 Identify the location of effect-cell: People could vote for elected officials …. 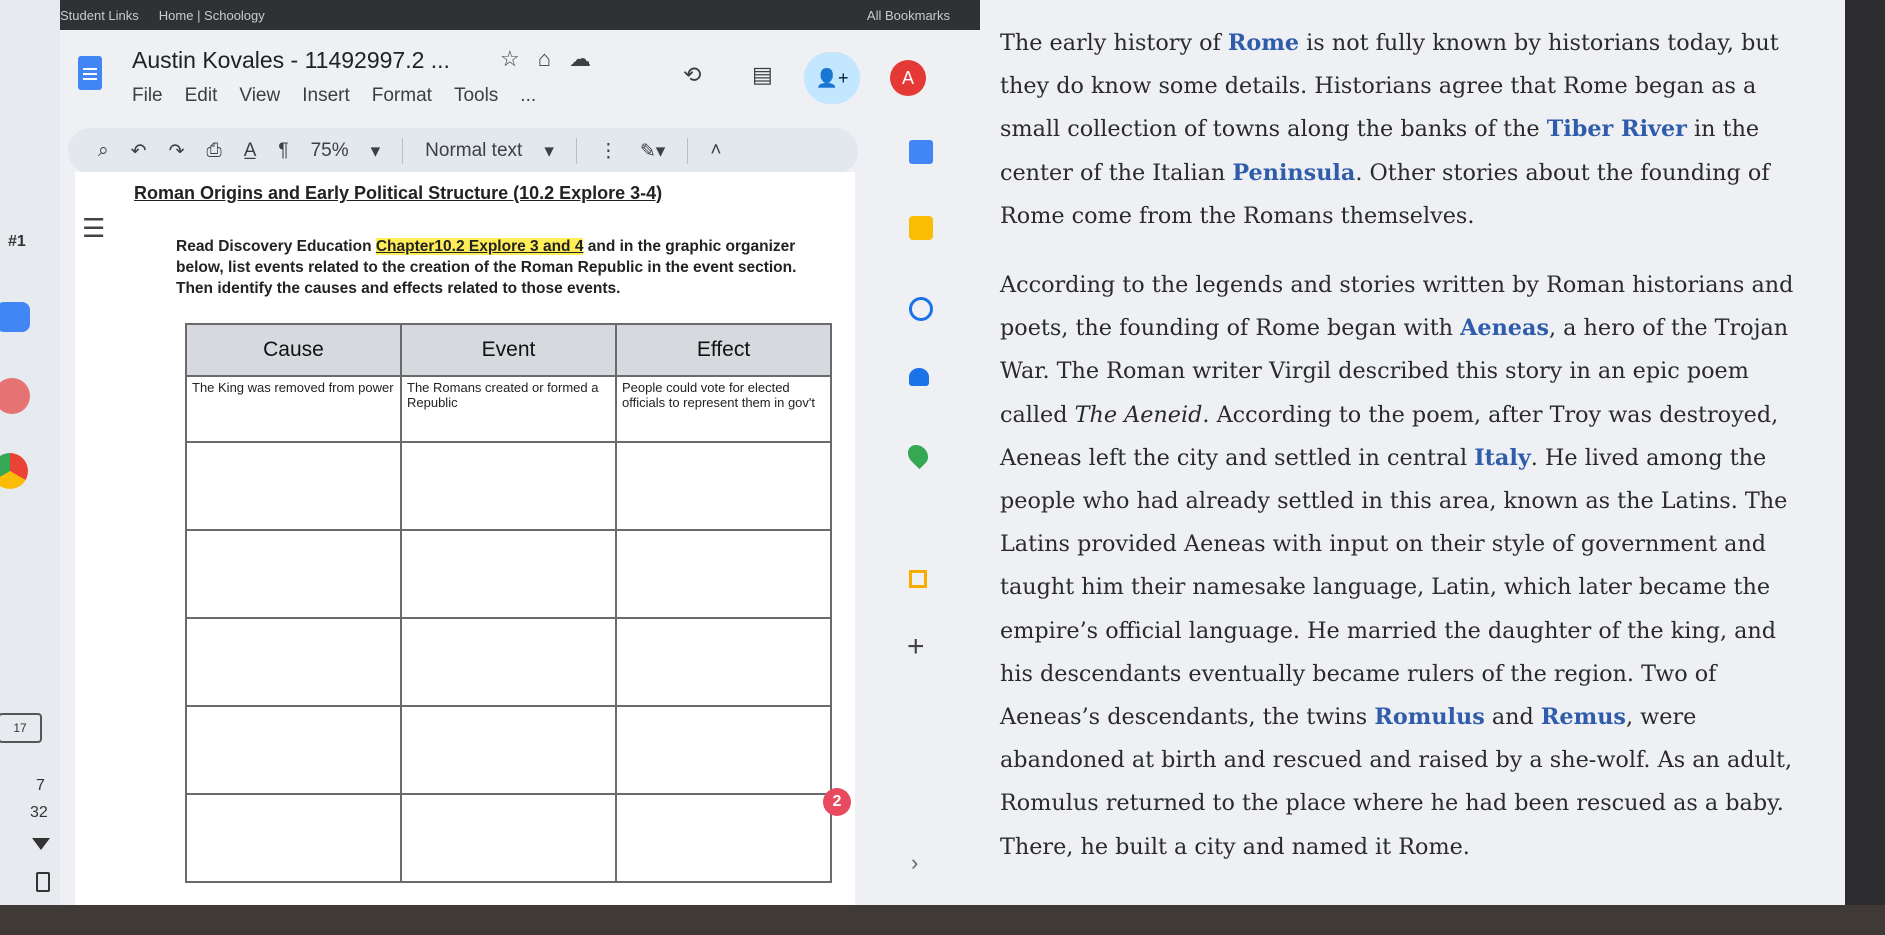
(723, 409).